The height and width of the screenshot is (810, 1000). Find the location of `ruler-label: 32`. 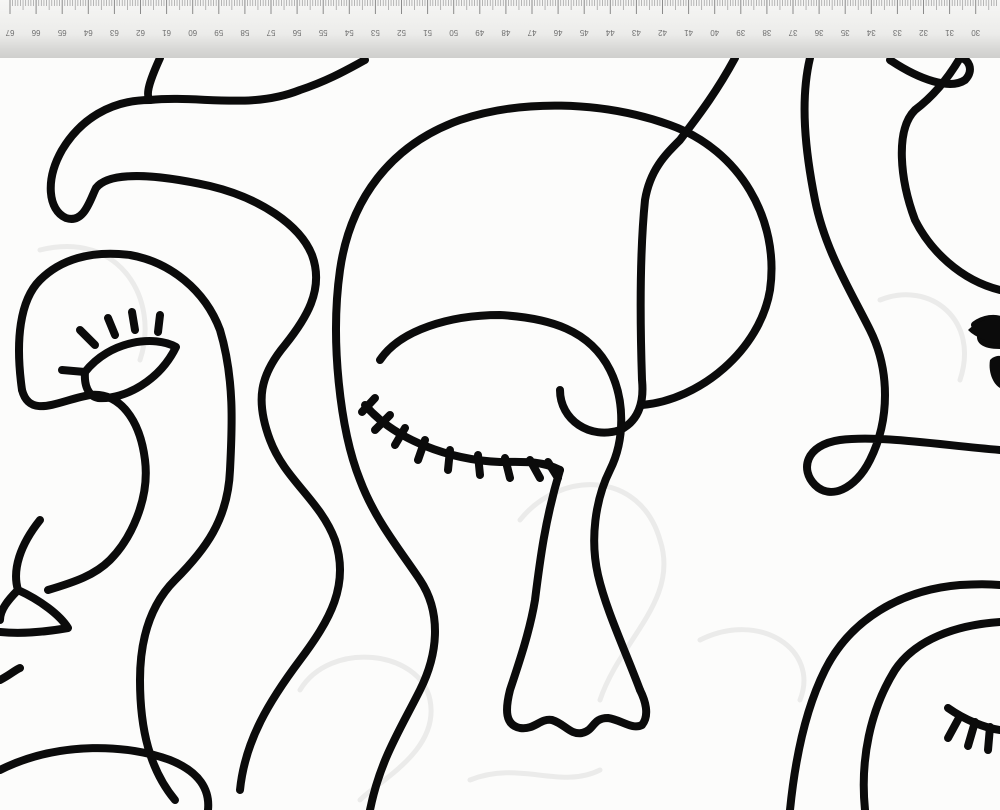

ruler-label: 32 is located at coordinates (923, 32).